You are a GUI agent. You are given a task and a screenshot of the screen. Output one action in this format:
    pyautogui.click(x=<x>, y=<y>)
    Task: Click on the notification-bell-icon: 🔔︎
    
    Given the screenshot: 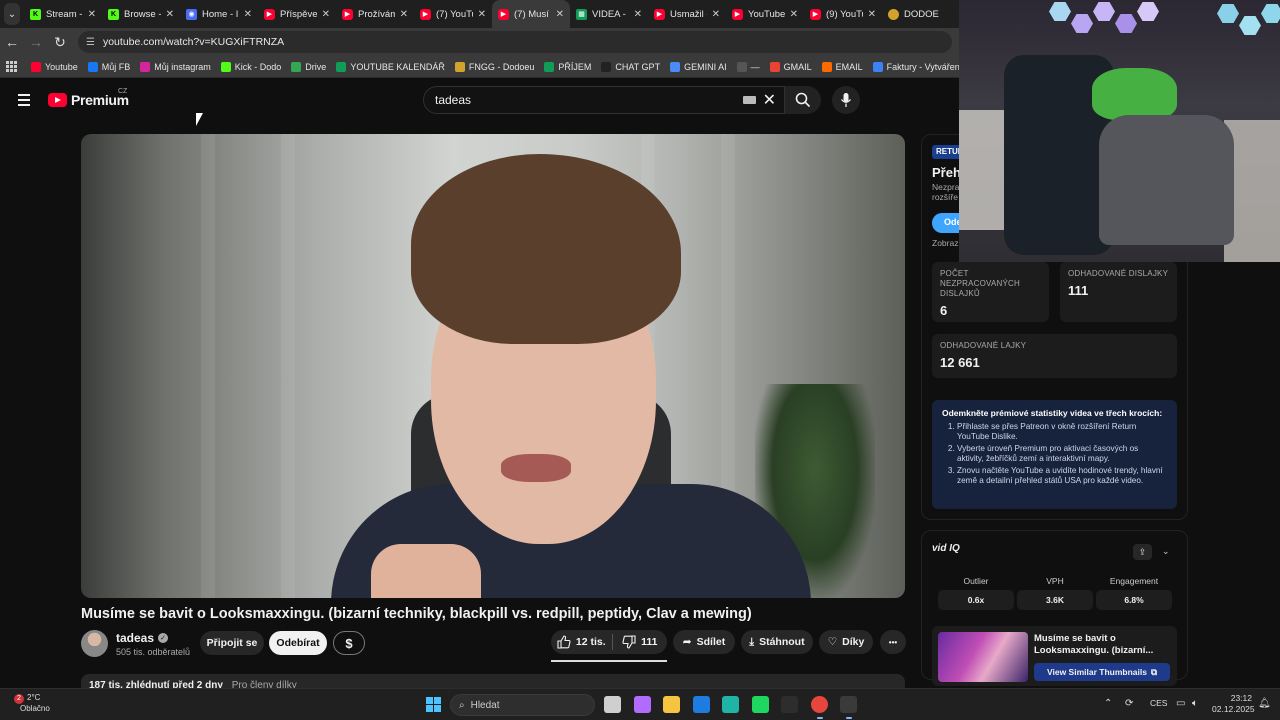 What is the action you would take?
    pyautogui.click(x=1264, y=703)
    